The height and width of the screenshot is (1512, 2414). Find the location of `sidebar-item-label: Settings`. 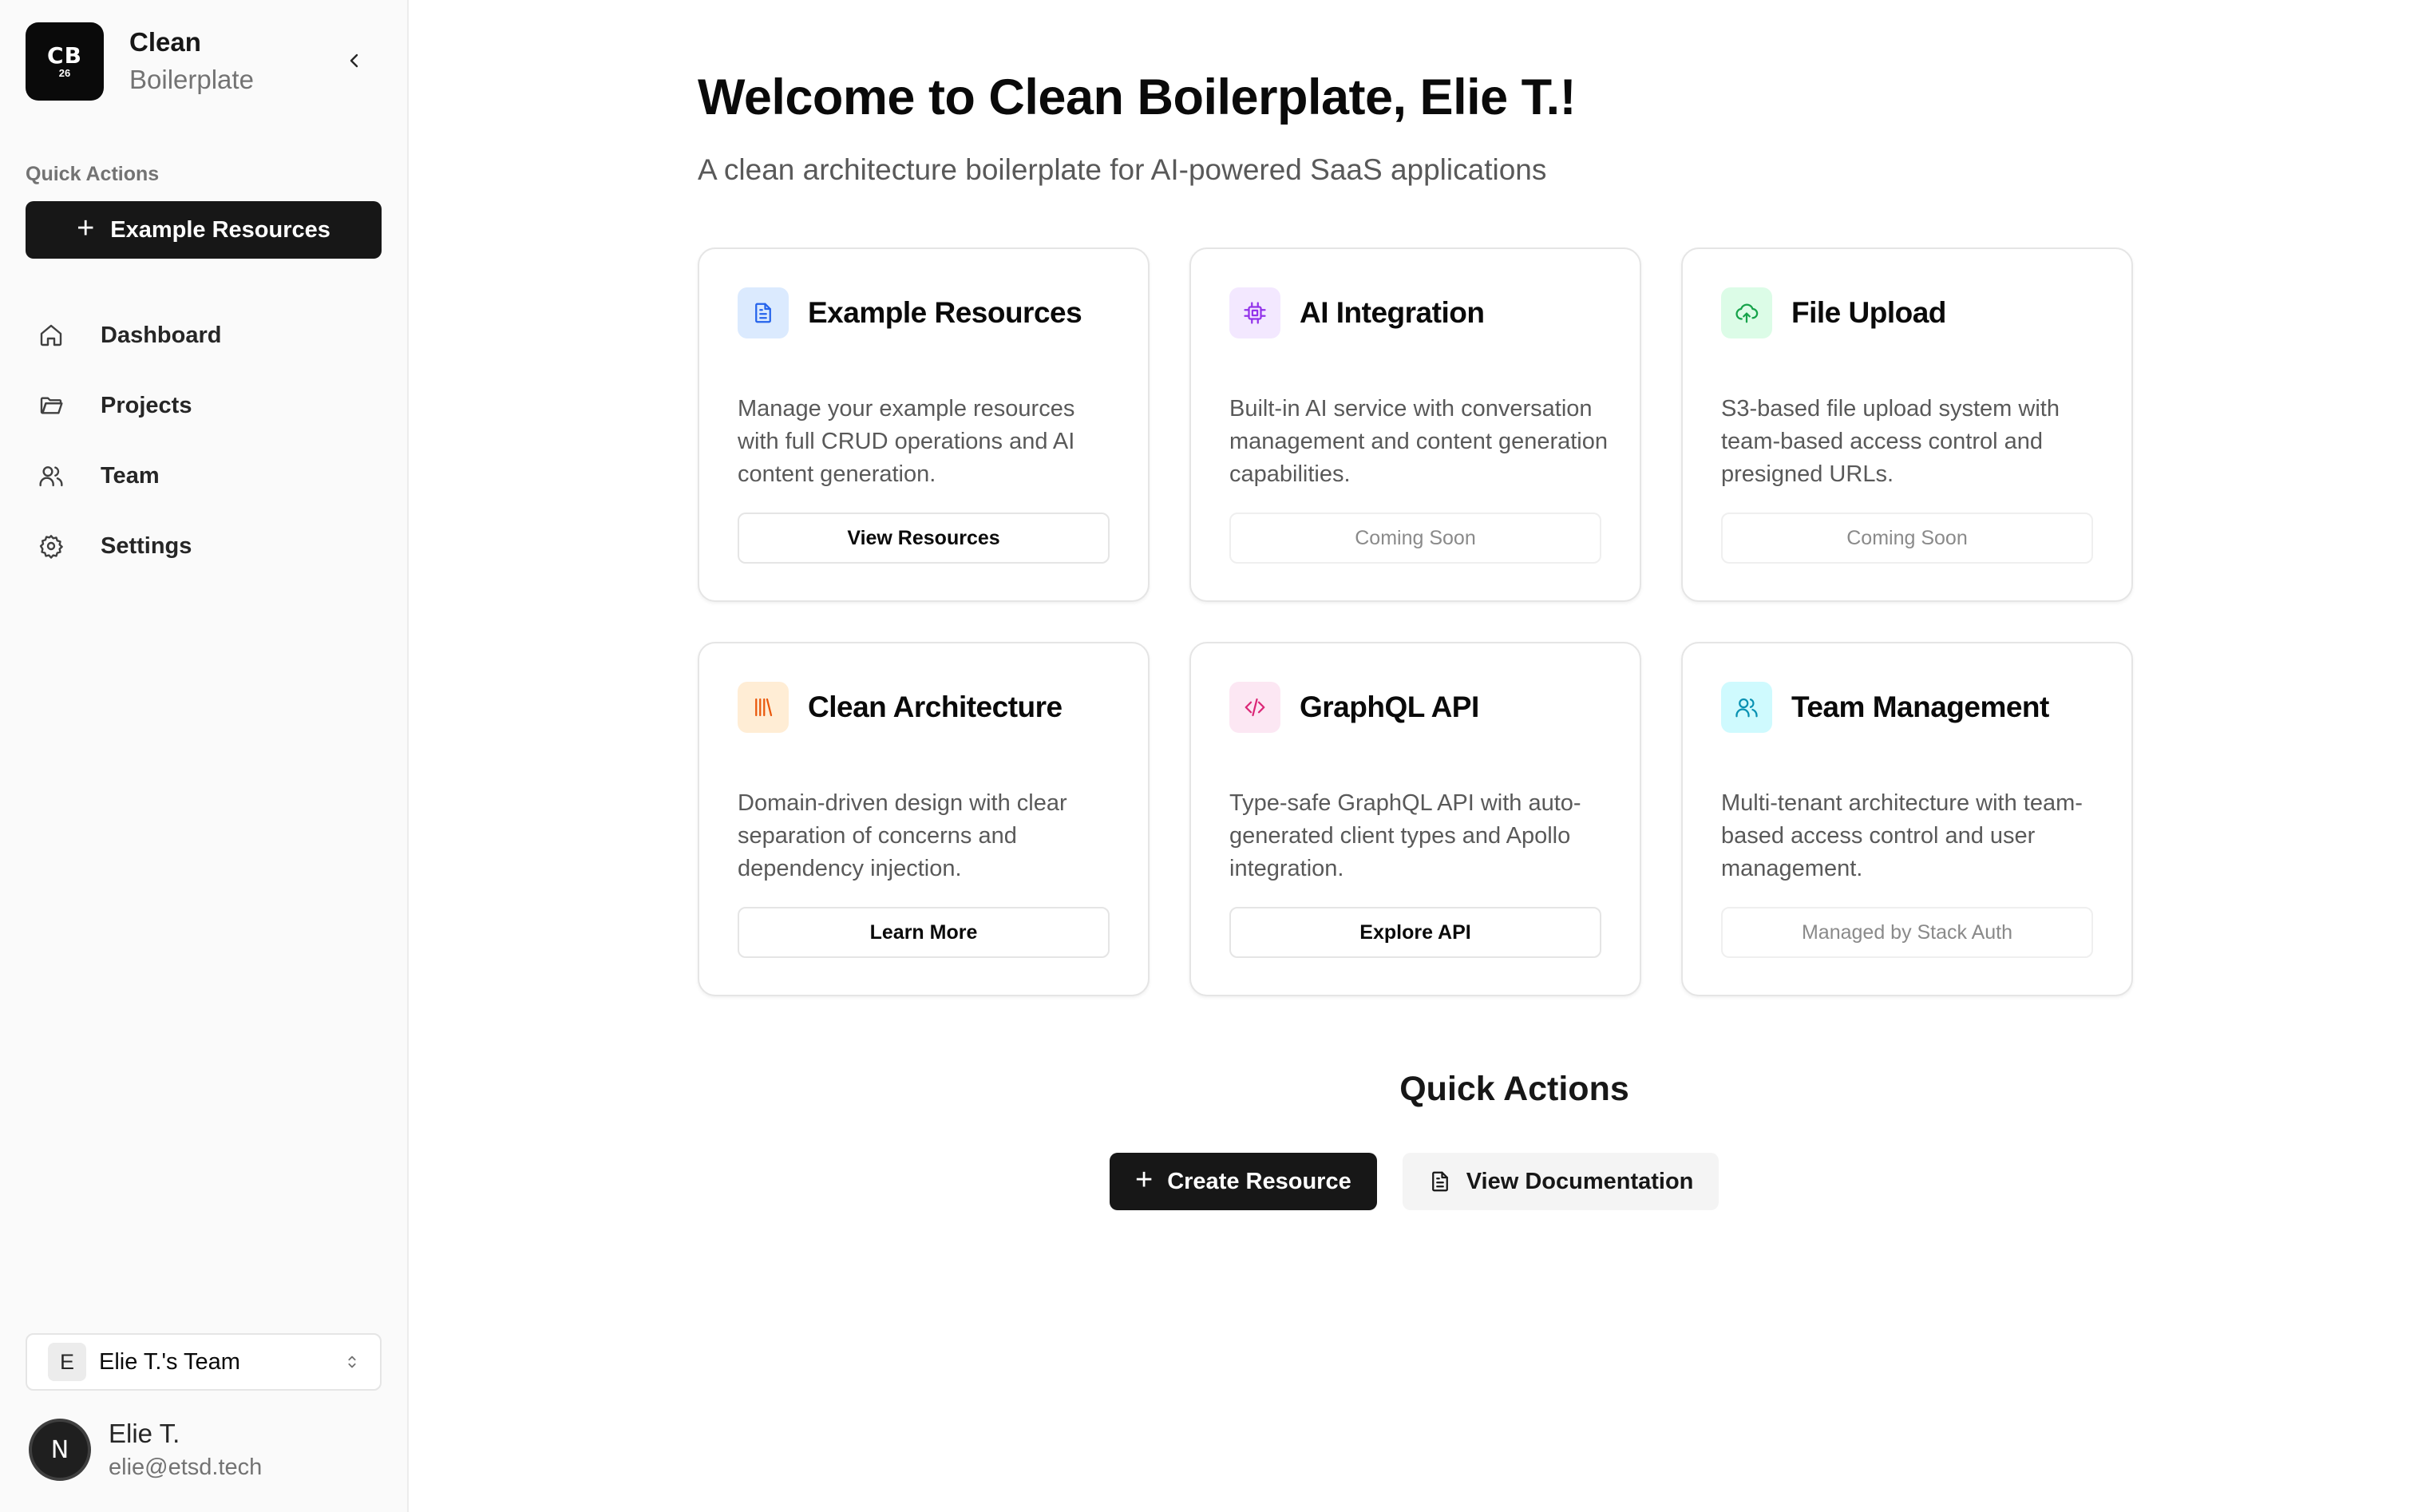

sidebar-item-label: Settings is located at coordinates (146, 545).